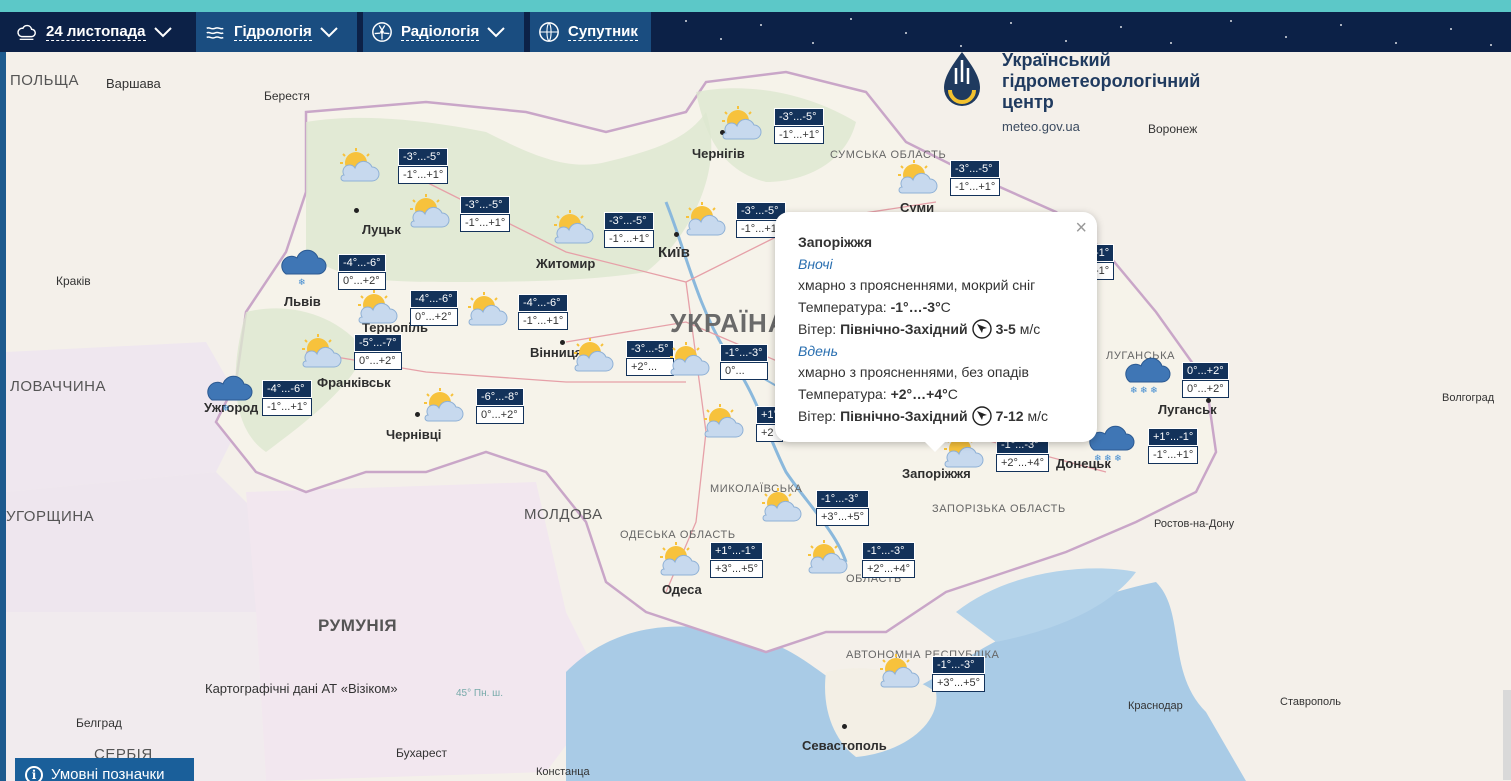  What do you see at coordinates (1205, 380) in the screenshot?
I see `temperature-badge: 0°...+2° 0°...+2°` at bounding box center [1205, 380].